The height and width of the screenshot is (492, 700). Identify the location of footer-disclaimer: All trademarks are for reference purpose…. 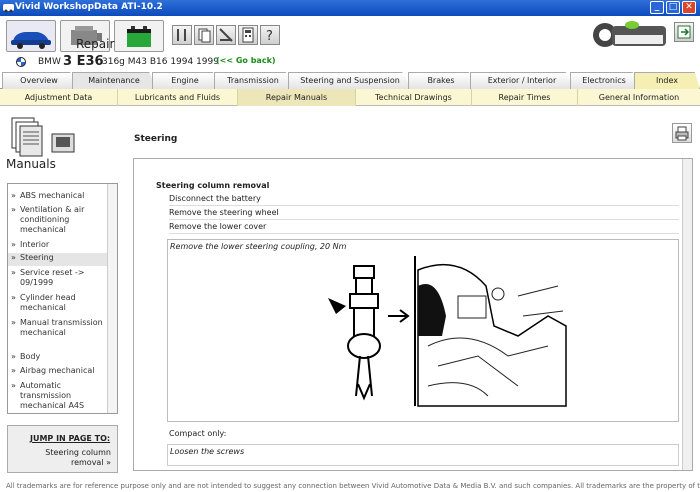
(353, 486).